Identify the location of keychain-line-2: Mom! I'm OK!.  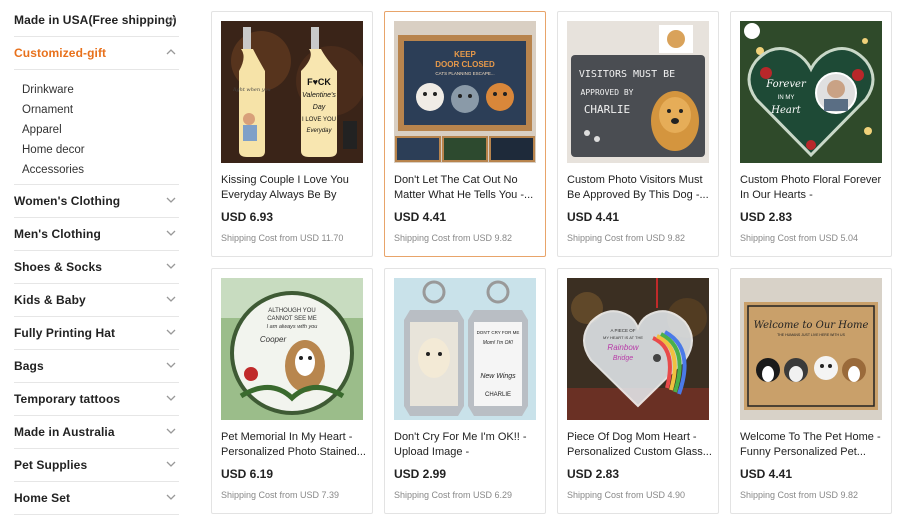
(498, 343).